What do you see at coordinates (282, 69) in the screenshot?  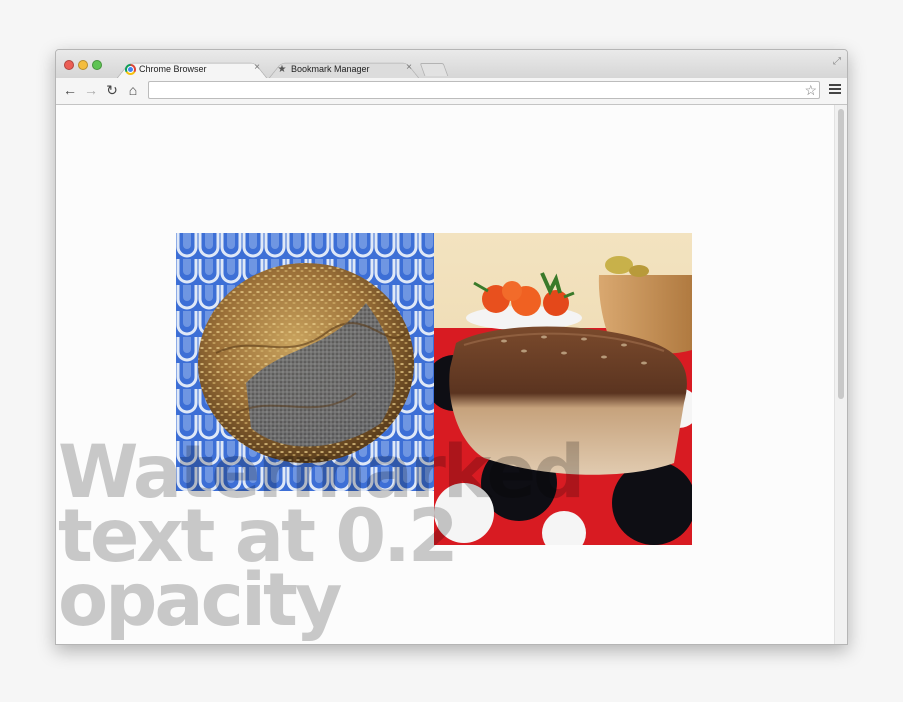 I see `star-icon: ★` at bounding box center [282, 69].